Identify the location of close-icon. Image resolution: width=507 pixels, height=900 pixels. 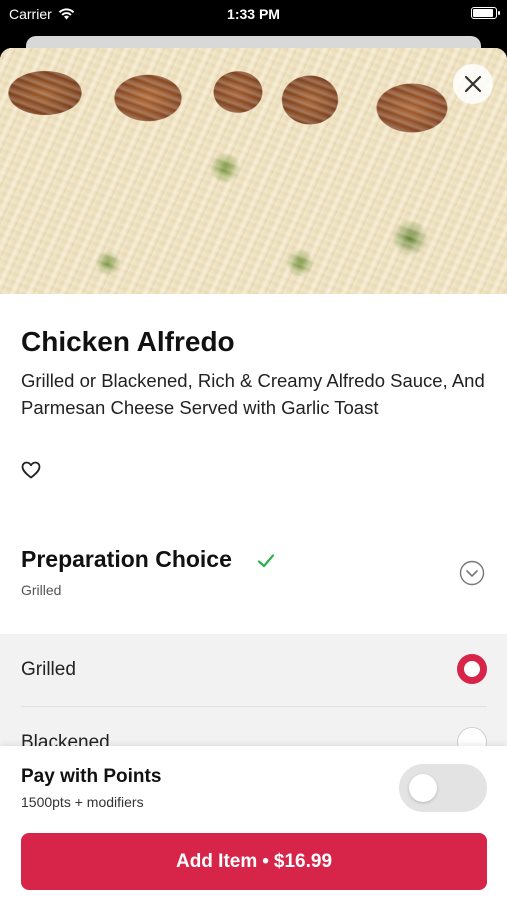
(473, 84).